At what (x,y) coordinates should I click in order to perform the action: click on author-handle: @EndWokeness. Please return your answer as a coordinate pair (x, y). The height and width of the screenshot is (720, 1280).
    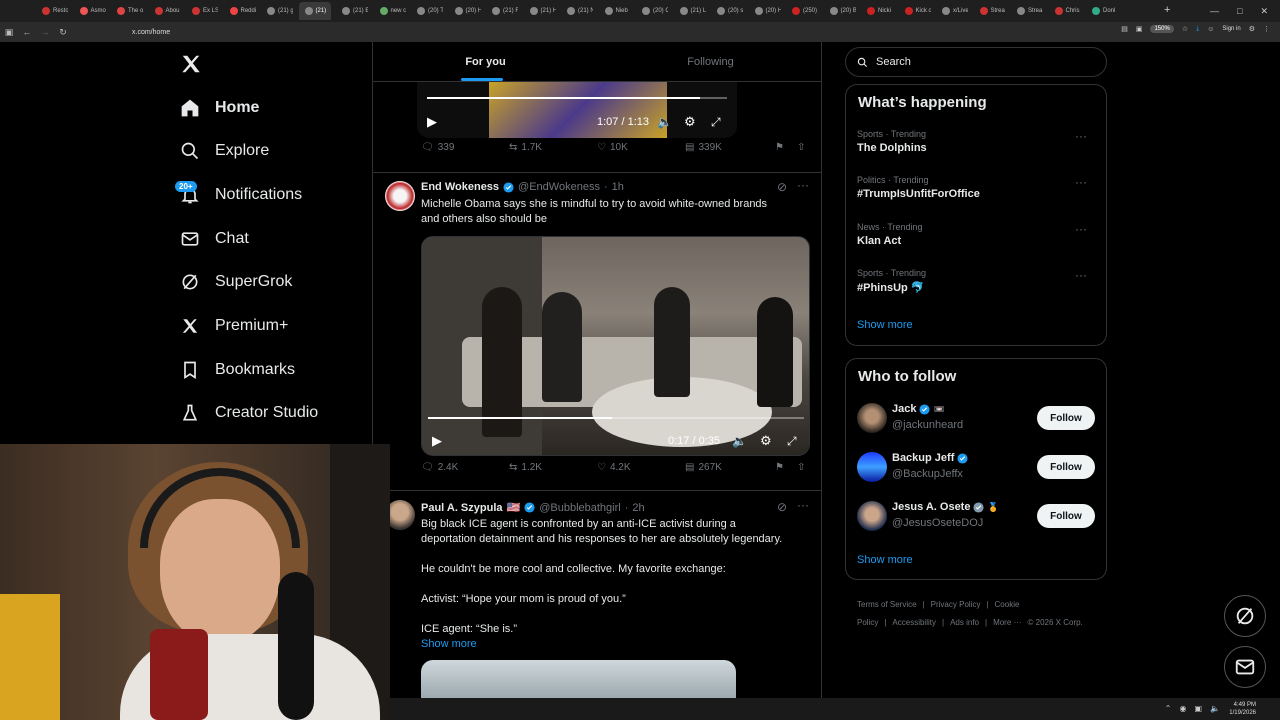
    Looking at the image, I should click on (559, 187).